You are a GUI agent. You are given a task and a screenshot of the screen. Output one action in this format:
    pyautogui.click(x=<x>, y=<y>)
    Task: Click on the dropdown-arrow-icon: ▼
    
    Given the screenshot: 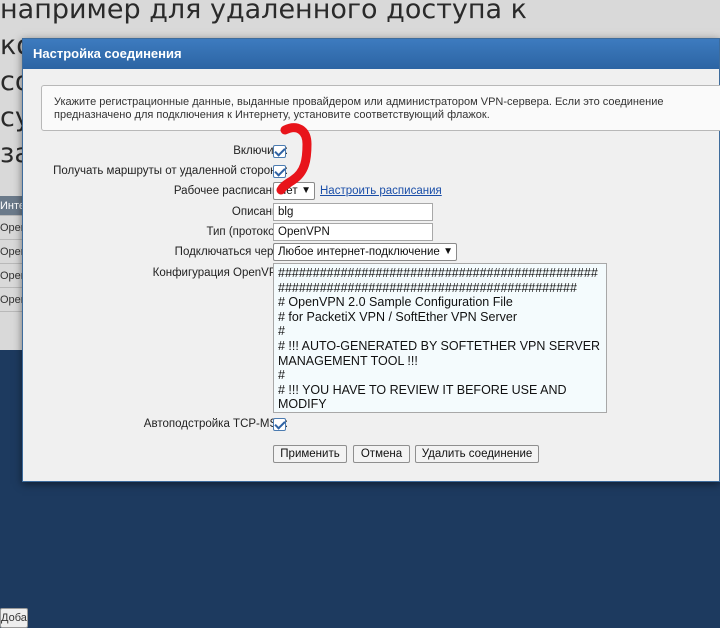 What is the action you would take?
    pyautogui.click(x=448, y=251)
    